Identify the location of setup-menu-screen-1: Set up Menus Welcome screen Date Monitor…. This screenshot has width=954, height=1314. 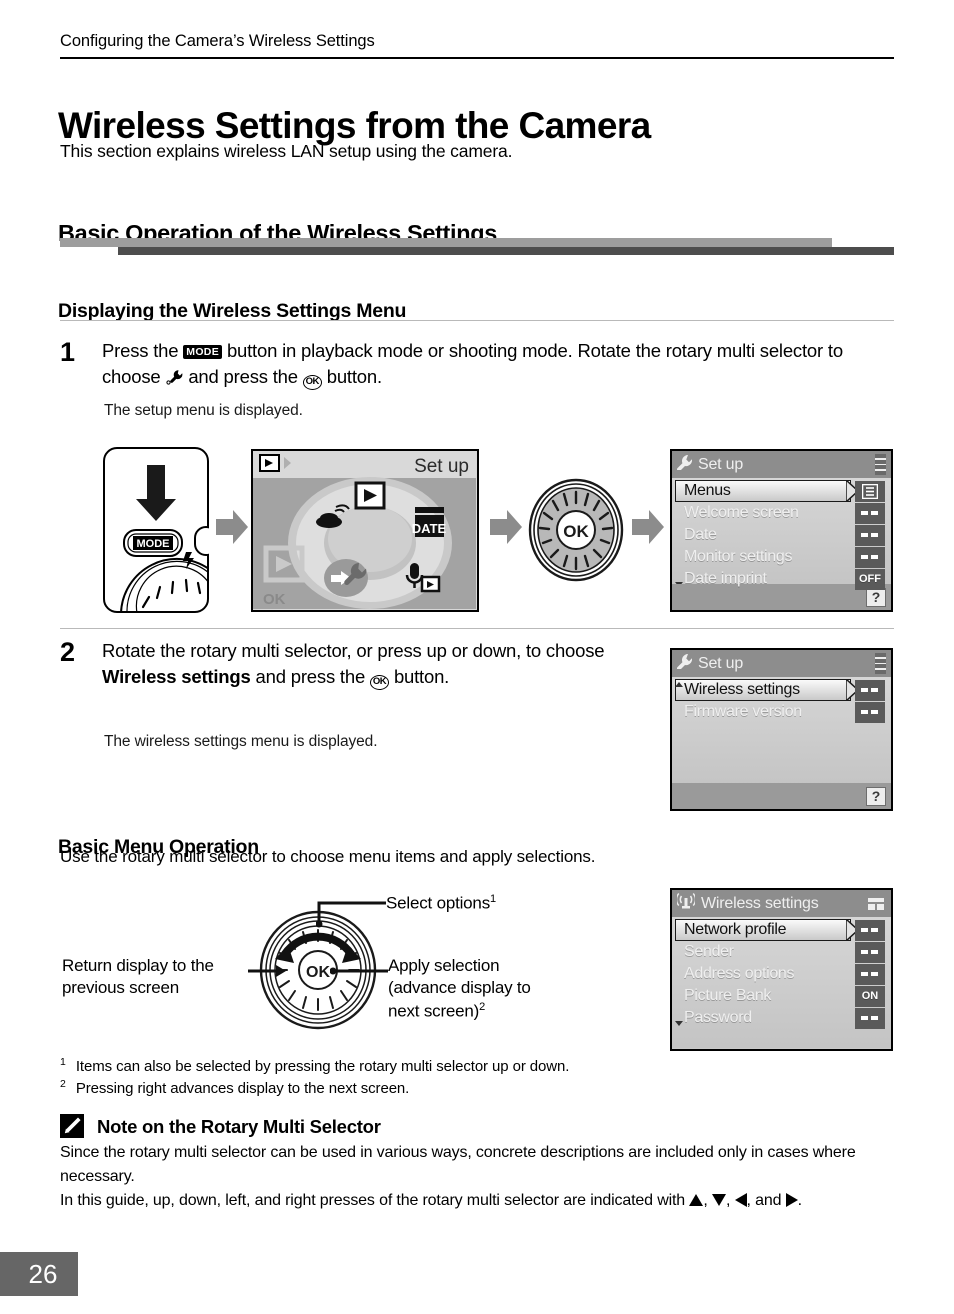
(781, 530).